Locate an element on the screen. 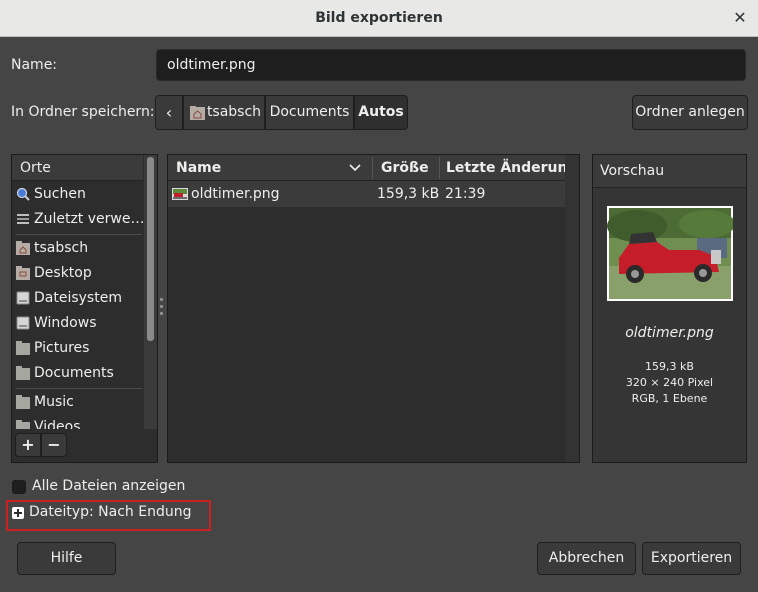  save-in-label: In Ordner speichern: is located at coordinates (83, 112).